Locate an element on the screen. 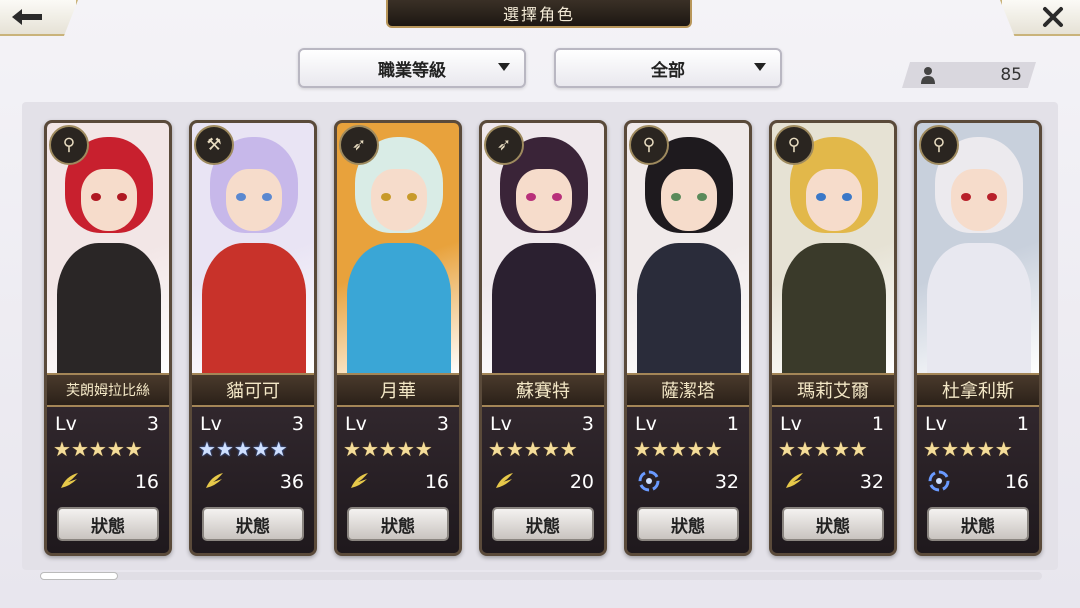 This screenshot has height=608, width=1080. cost-value: 16 is located at coordinates (146, 482).